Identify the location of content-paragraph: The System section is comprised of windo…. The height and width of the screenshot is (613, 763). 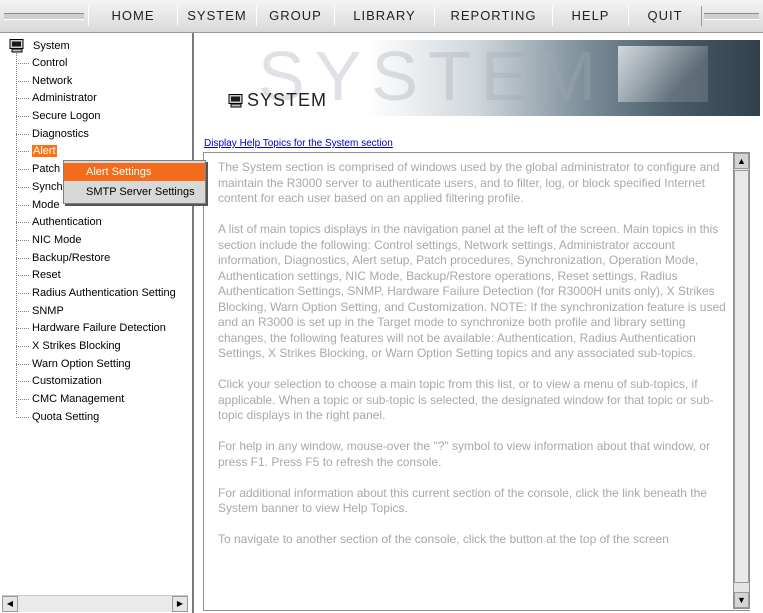
(469, 182).